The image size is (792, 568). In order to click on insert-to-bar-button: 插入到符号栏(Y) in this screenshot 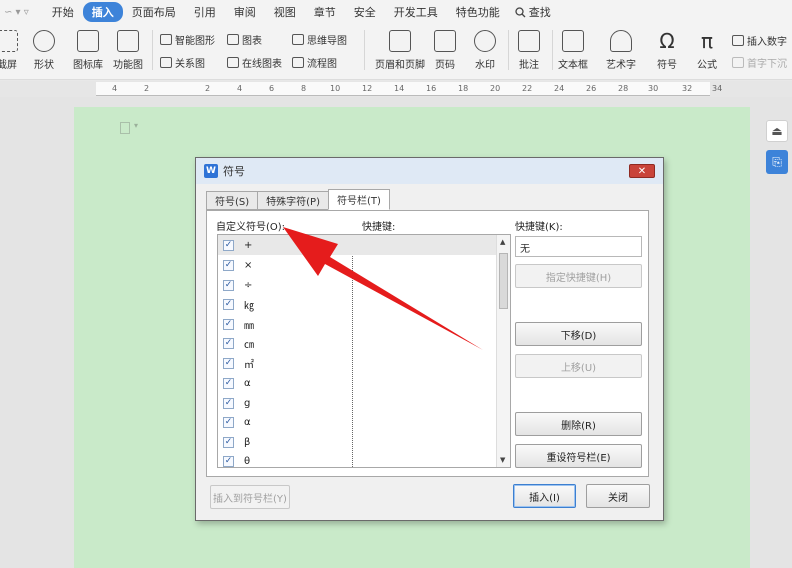, I will do `click(250, 497)`.